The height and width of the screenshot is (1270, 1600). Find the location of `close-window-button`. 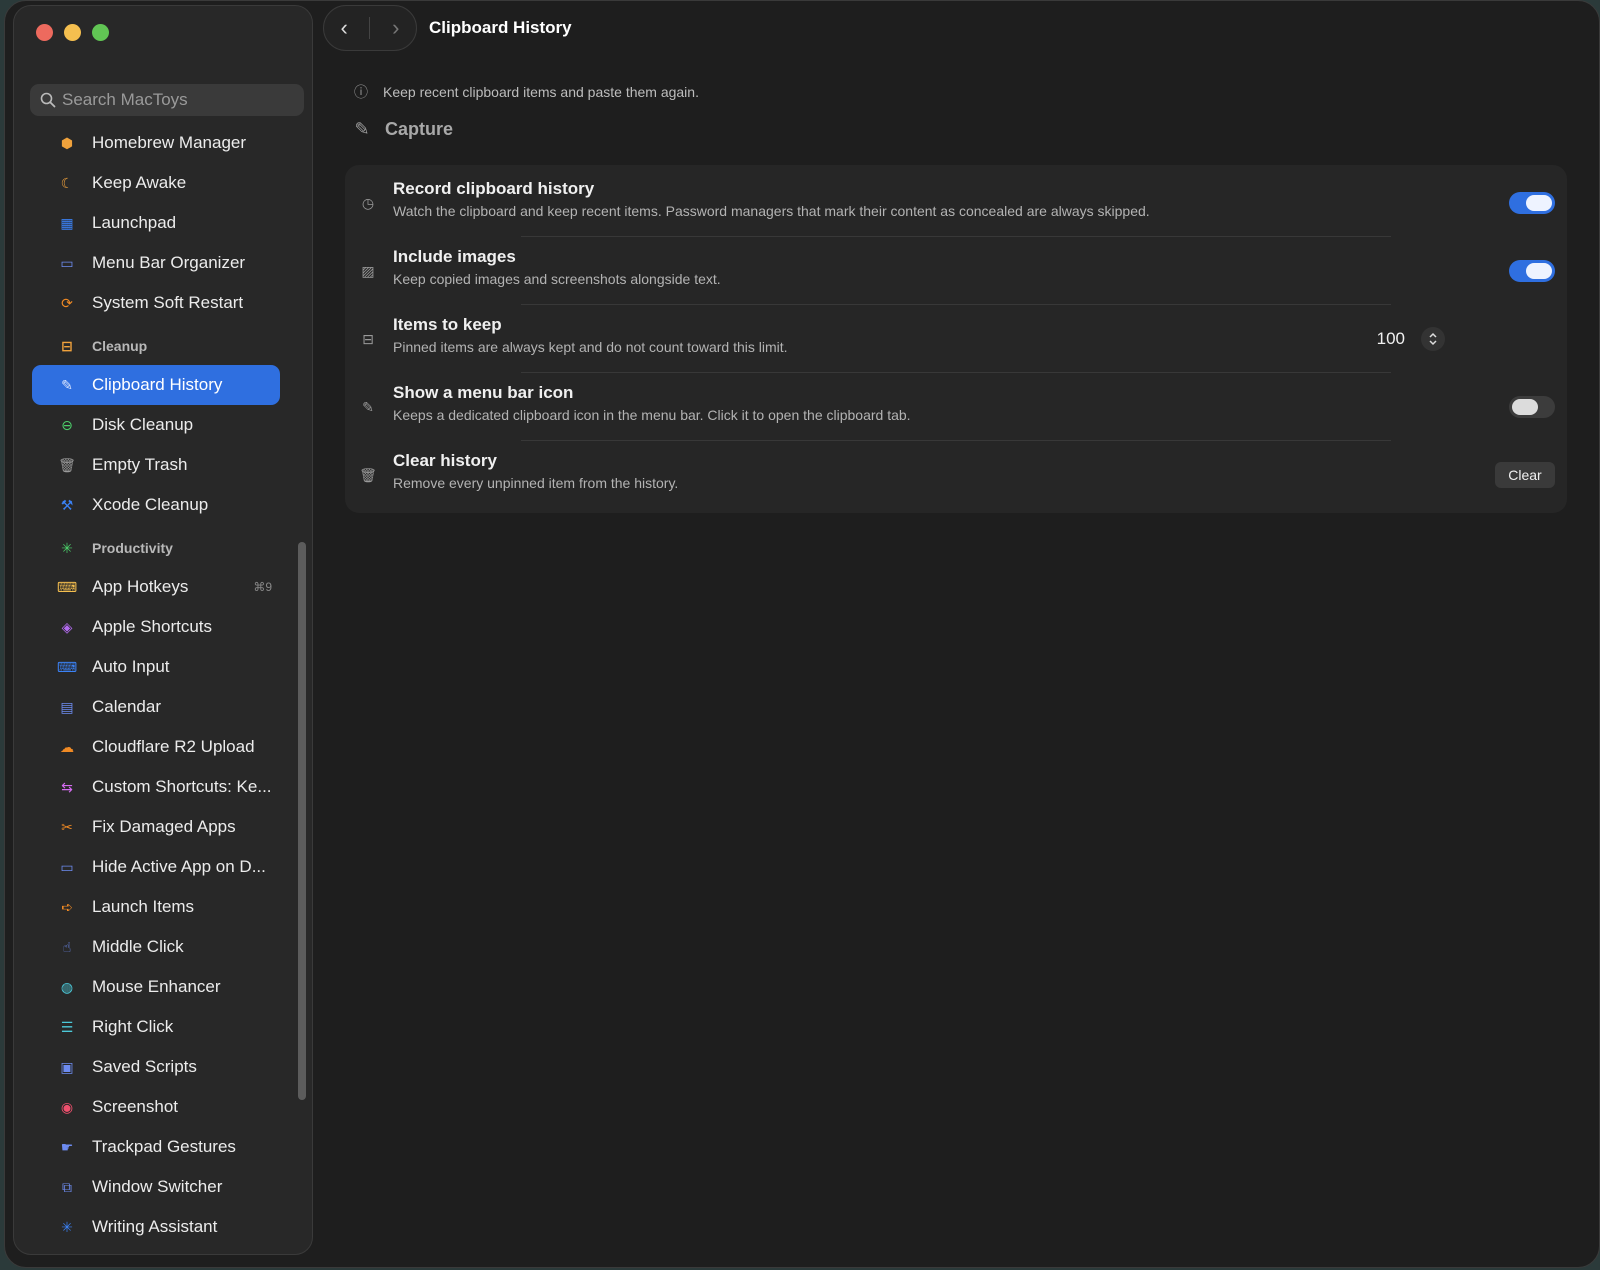

close-window-button is located at coordinates (44, 32).